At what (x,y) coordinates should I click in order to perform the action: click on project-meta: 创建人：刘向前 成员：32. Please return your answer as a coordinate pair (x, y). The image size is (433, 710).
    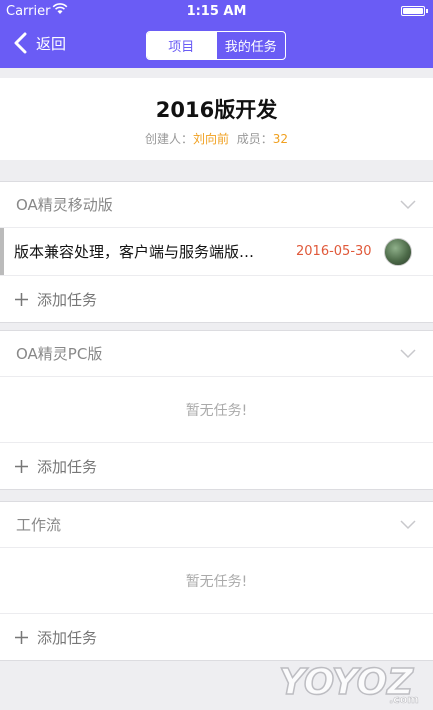
    Looking at the image, I should click on (216, 138).